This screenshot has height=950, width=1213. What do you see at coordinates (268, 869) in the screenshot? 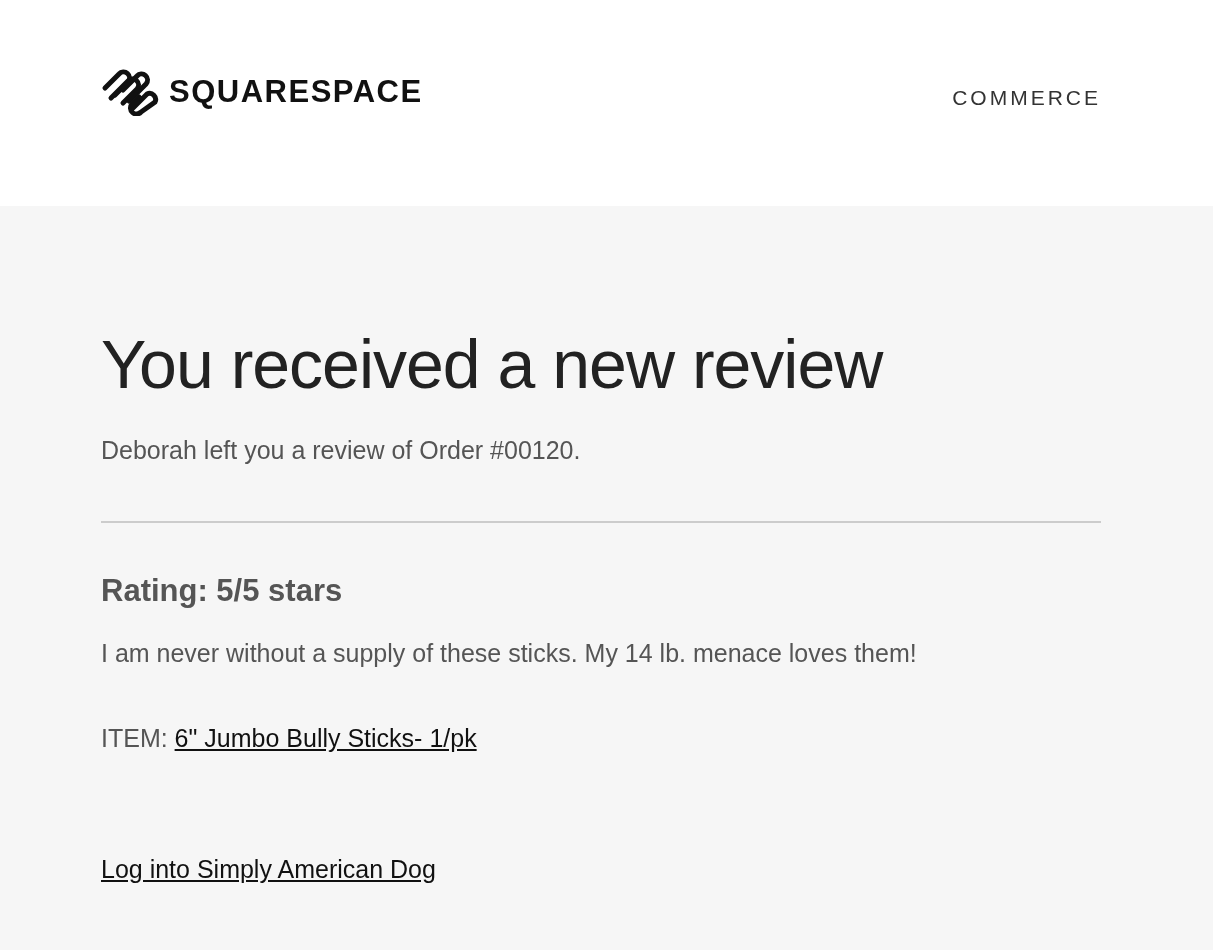
I see `login-link: Log into Simply American Dog` at bounding box center [268, 869].